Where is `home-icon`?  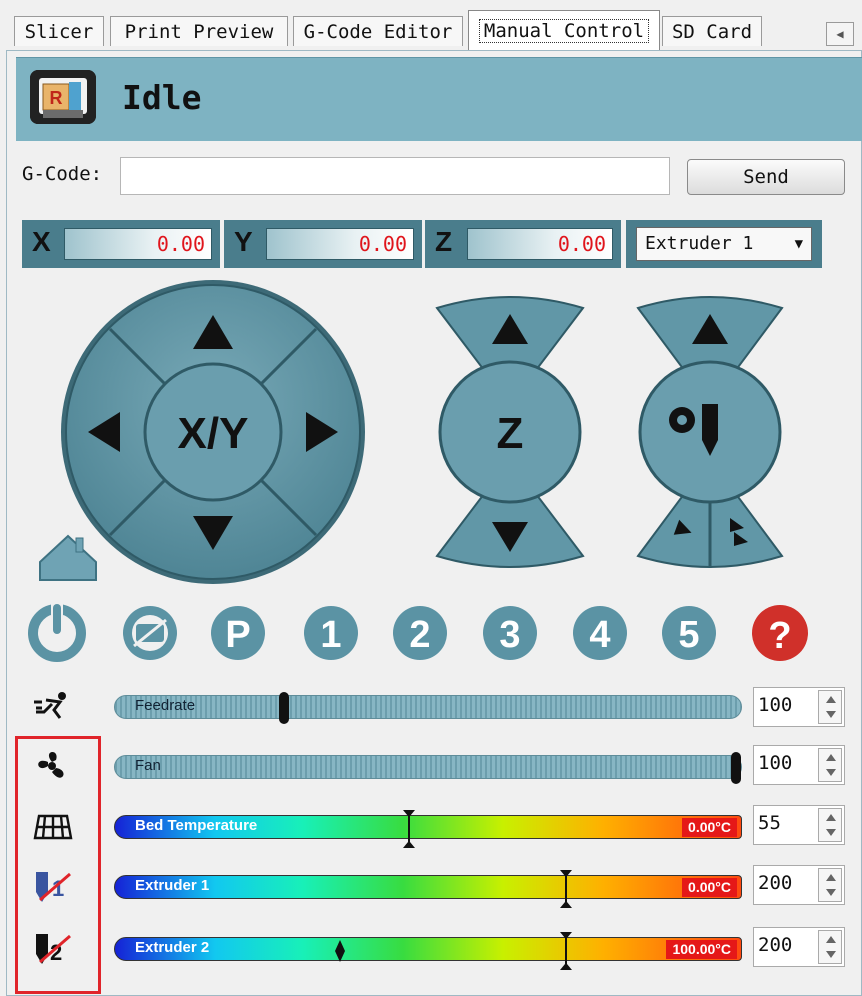
home-icon is located at coordinates (68, 557).